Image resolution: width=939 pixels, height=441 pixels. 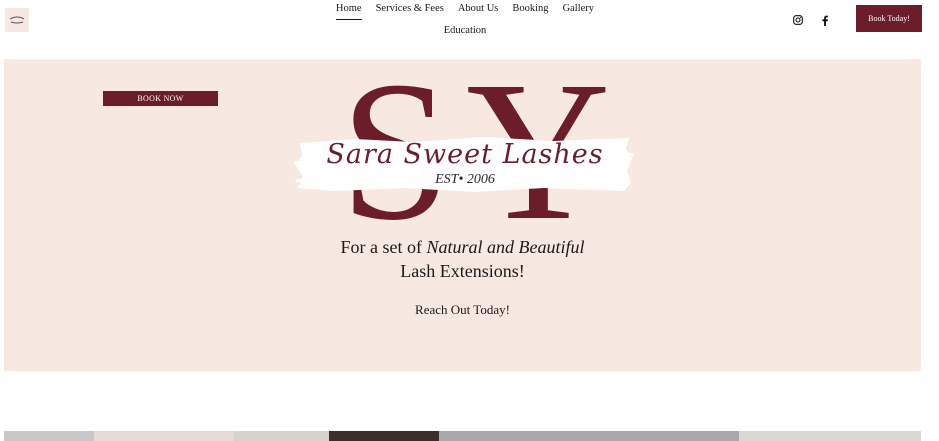 What do you see at coordinates (889, 18) in the screenshot?
I see `book-today-button: Book Today!` at bounding box center [889, 18].